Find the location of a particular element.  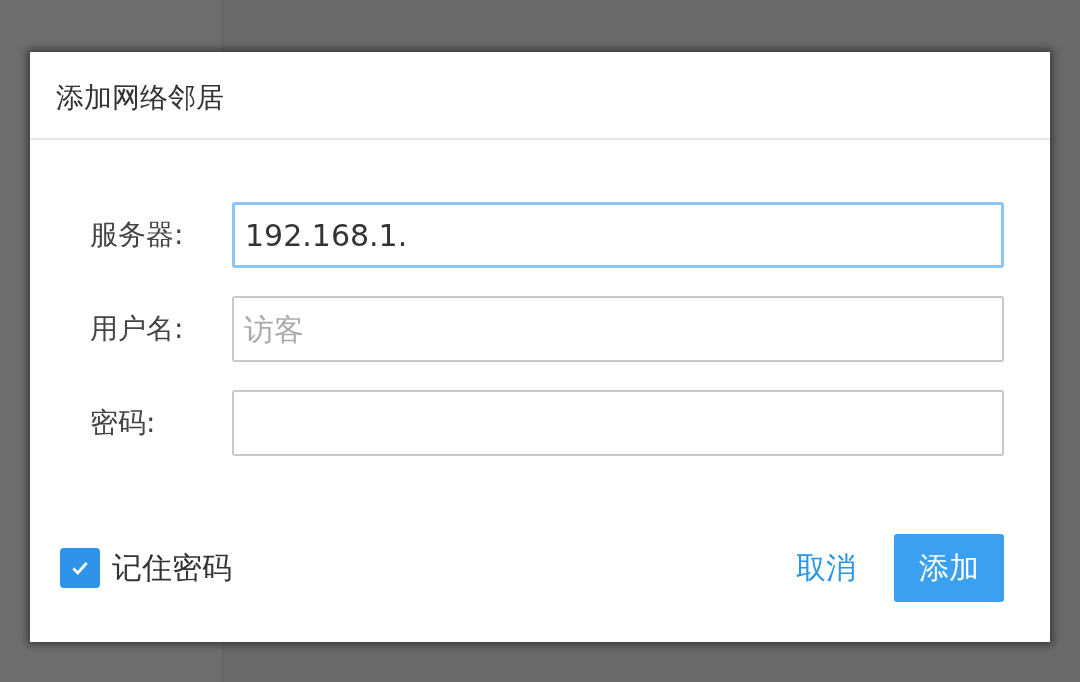

field-label: 服务器: is located at coordinates (137, 235).